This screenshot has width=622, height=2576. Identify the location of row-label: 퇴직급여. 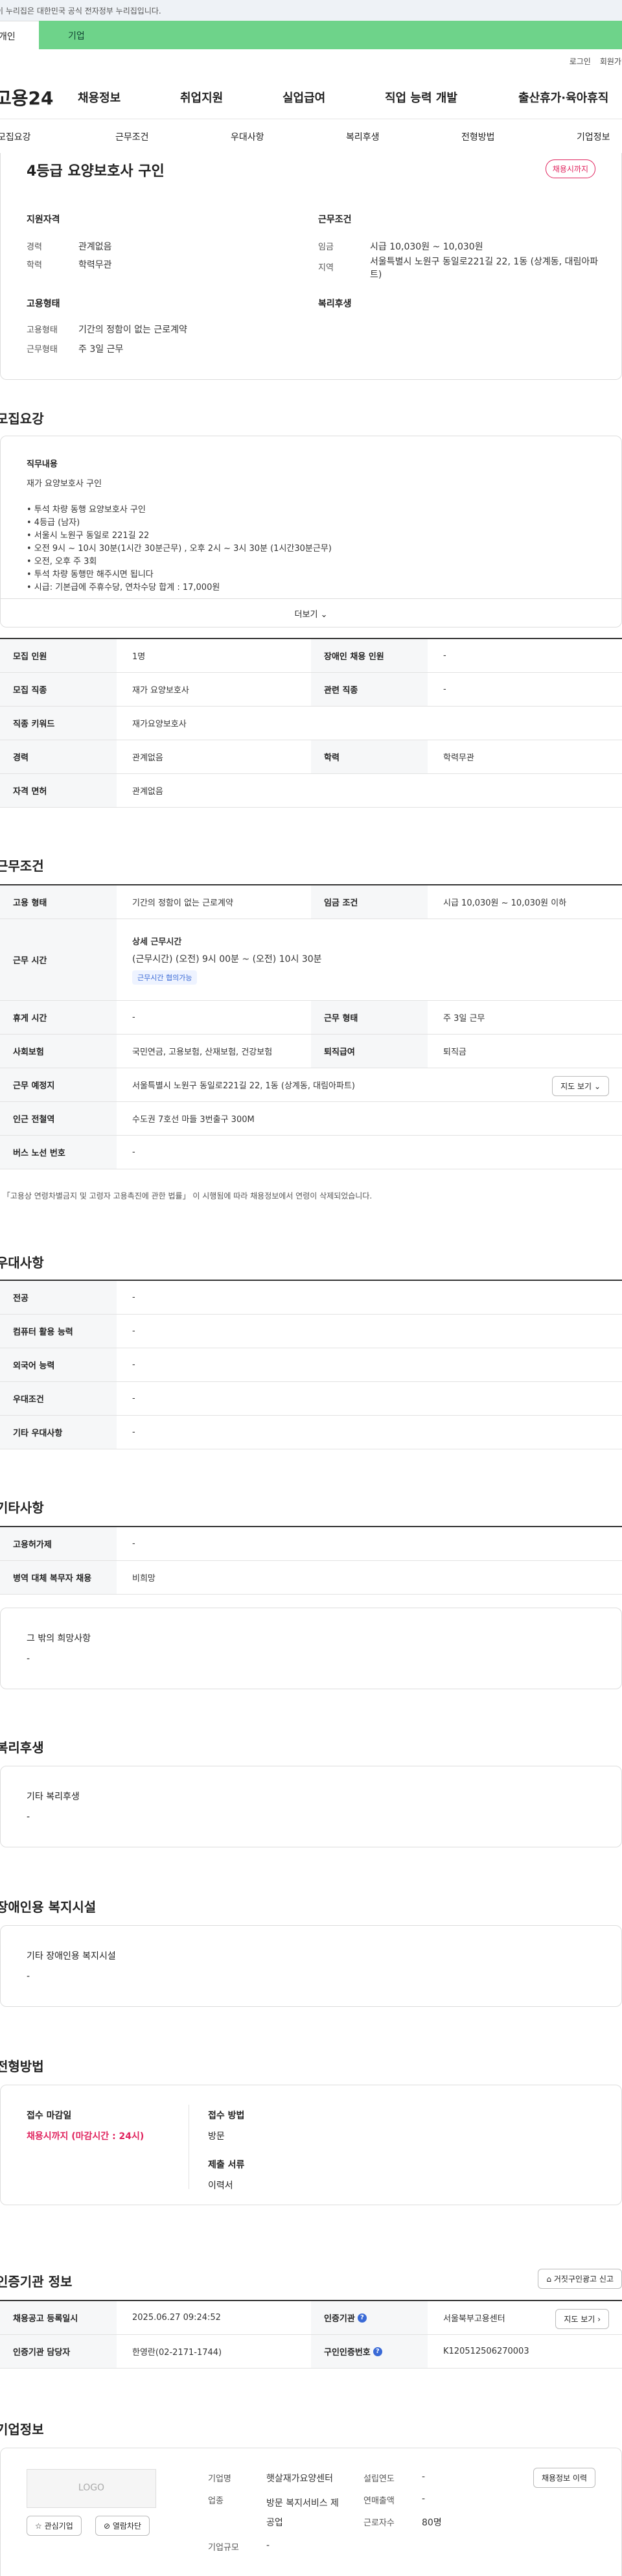
(369, 1051).